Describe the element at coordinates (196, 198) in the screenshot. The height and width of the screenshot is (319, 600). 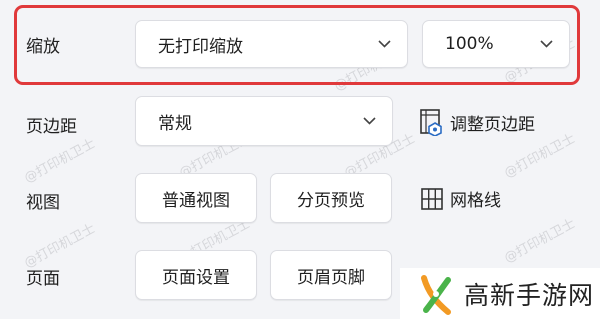
I see `normal-view-button: 普通视图` at that location.